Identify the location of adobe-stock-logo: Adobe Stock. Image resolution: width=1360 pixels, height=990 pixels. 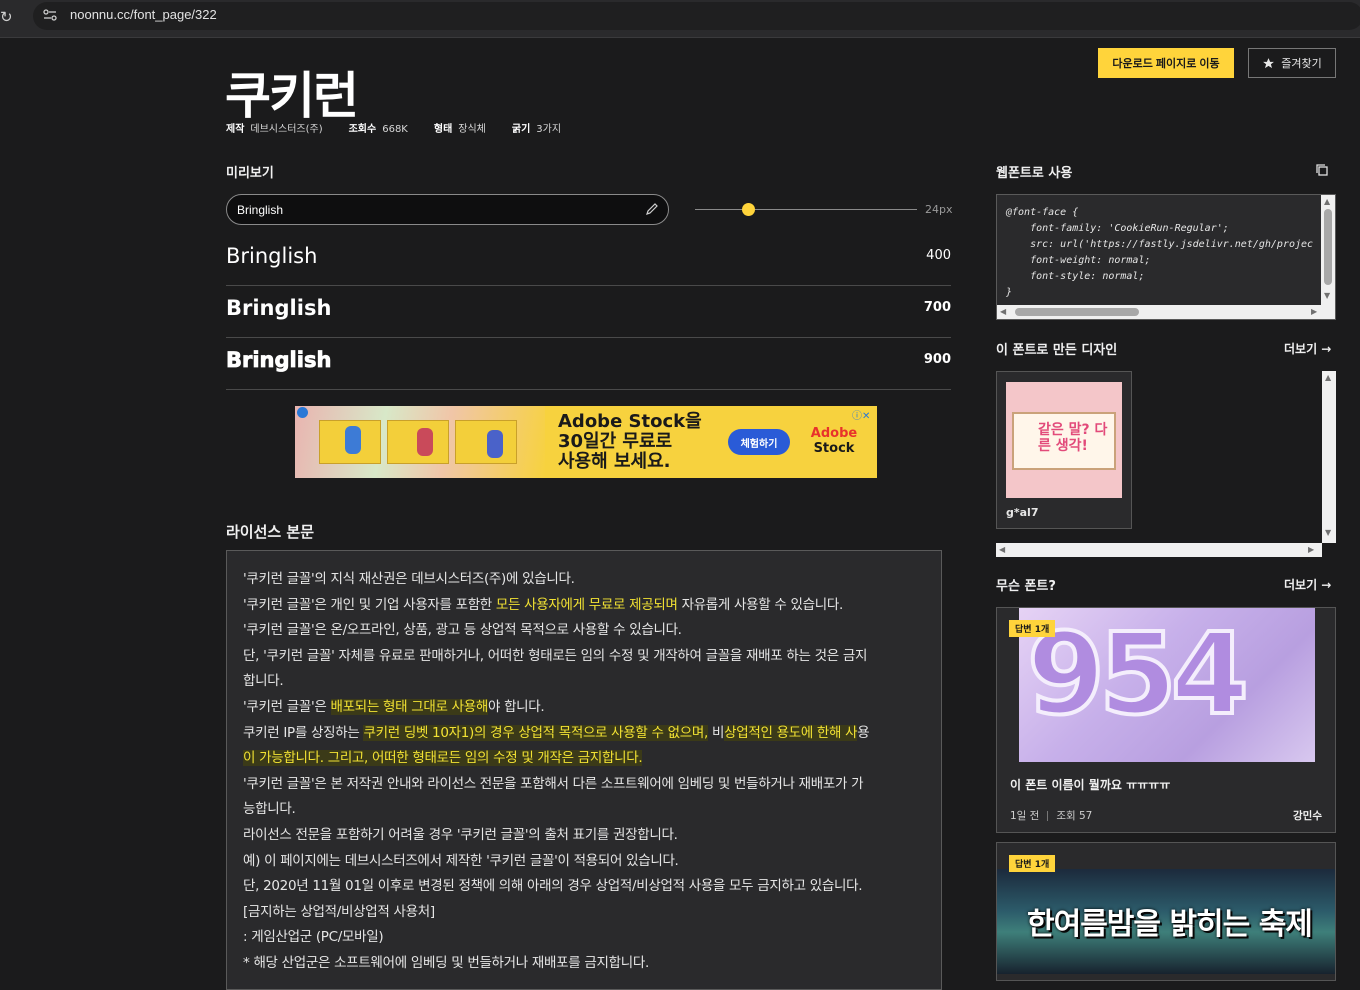
(834, 441).